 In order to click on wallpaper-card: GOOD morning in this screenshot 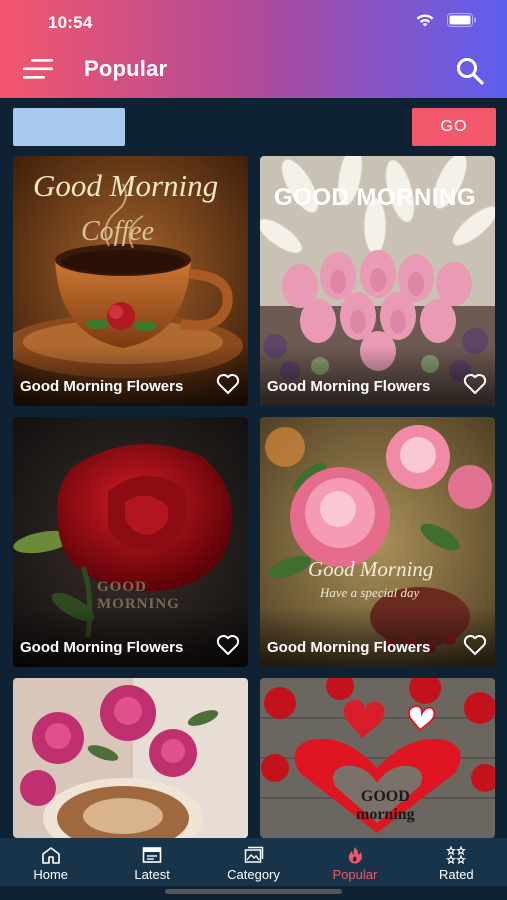, I will do `click(377, 758)`.